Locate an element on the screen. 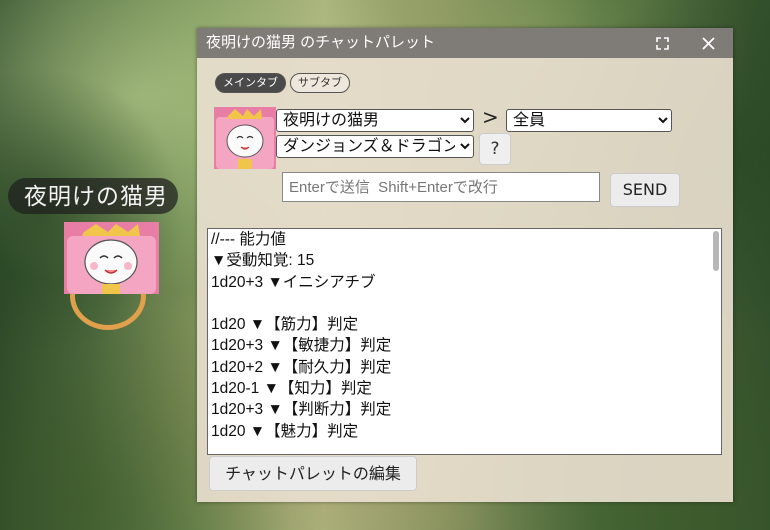 This screenshot has height=530, width=770. palette-line: //--- 能力値 is located at coordinates (466, 239).